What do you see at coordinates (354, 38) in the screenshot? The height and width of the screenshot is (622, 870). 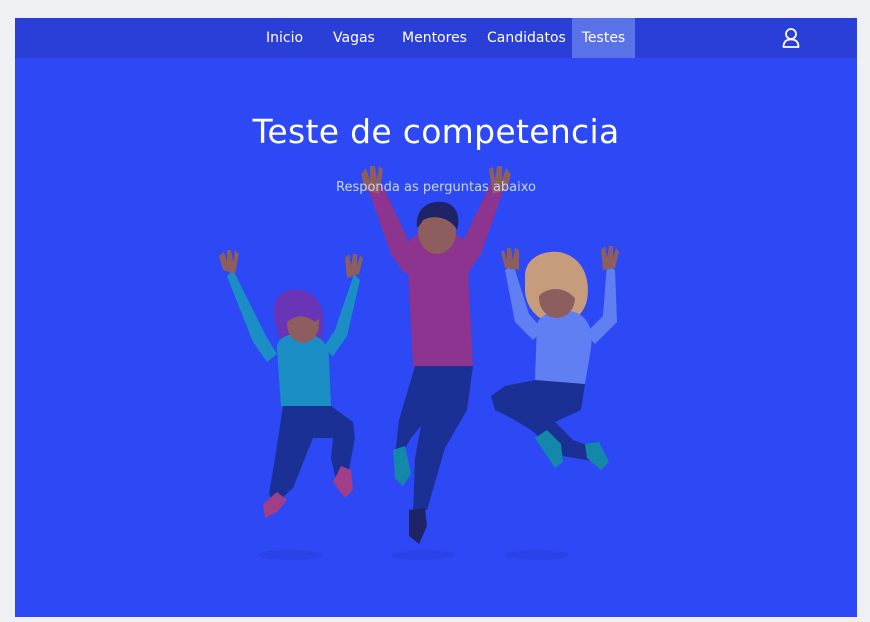 I see `nav-link-vagas: Vagas` at bounding box center [354, 38].